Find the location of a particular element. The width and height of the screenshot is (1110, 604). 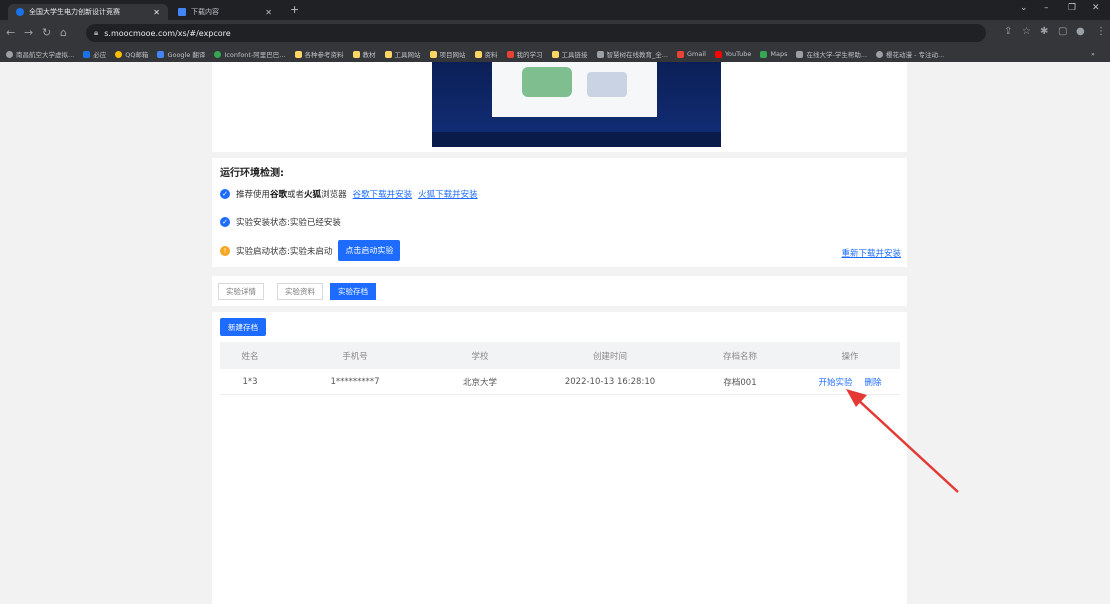

share-icon: ⇪ is located at coordinates (1008, 31).